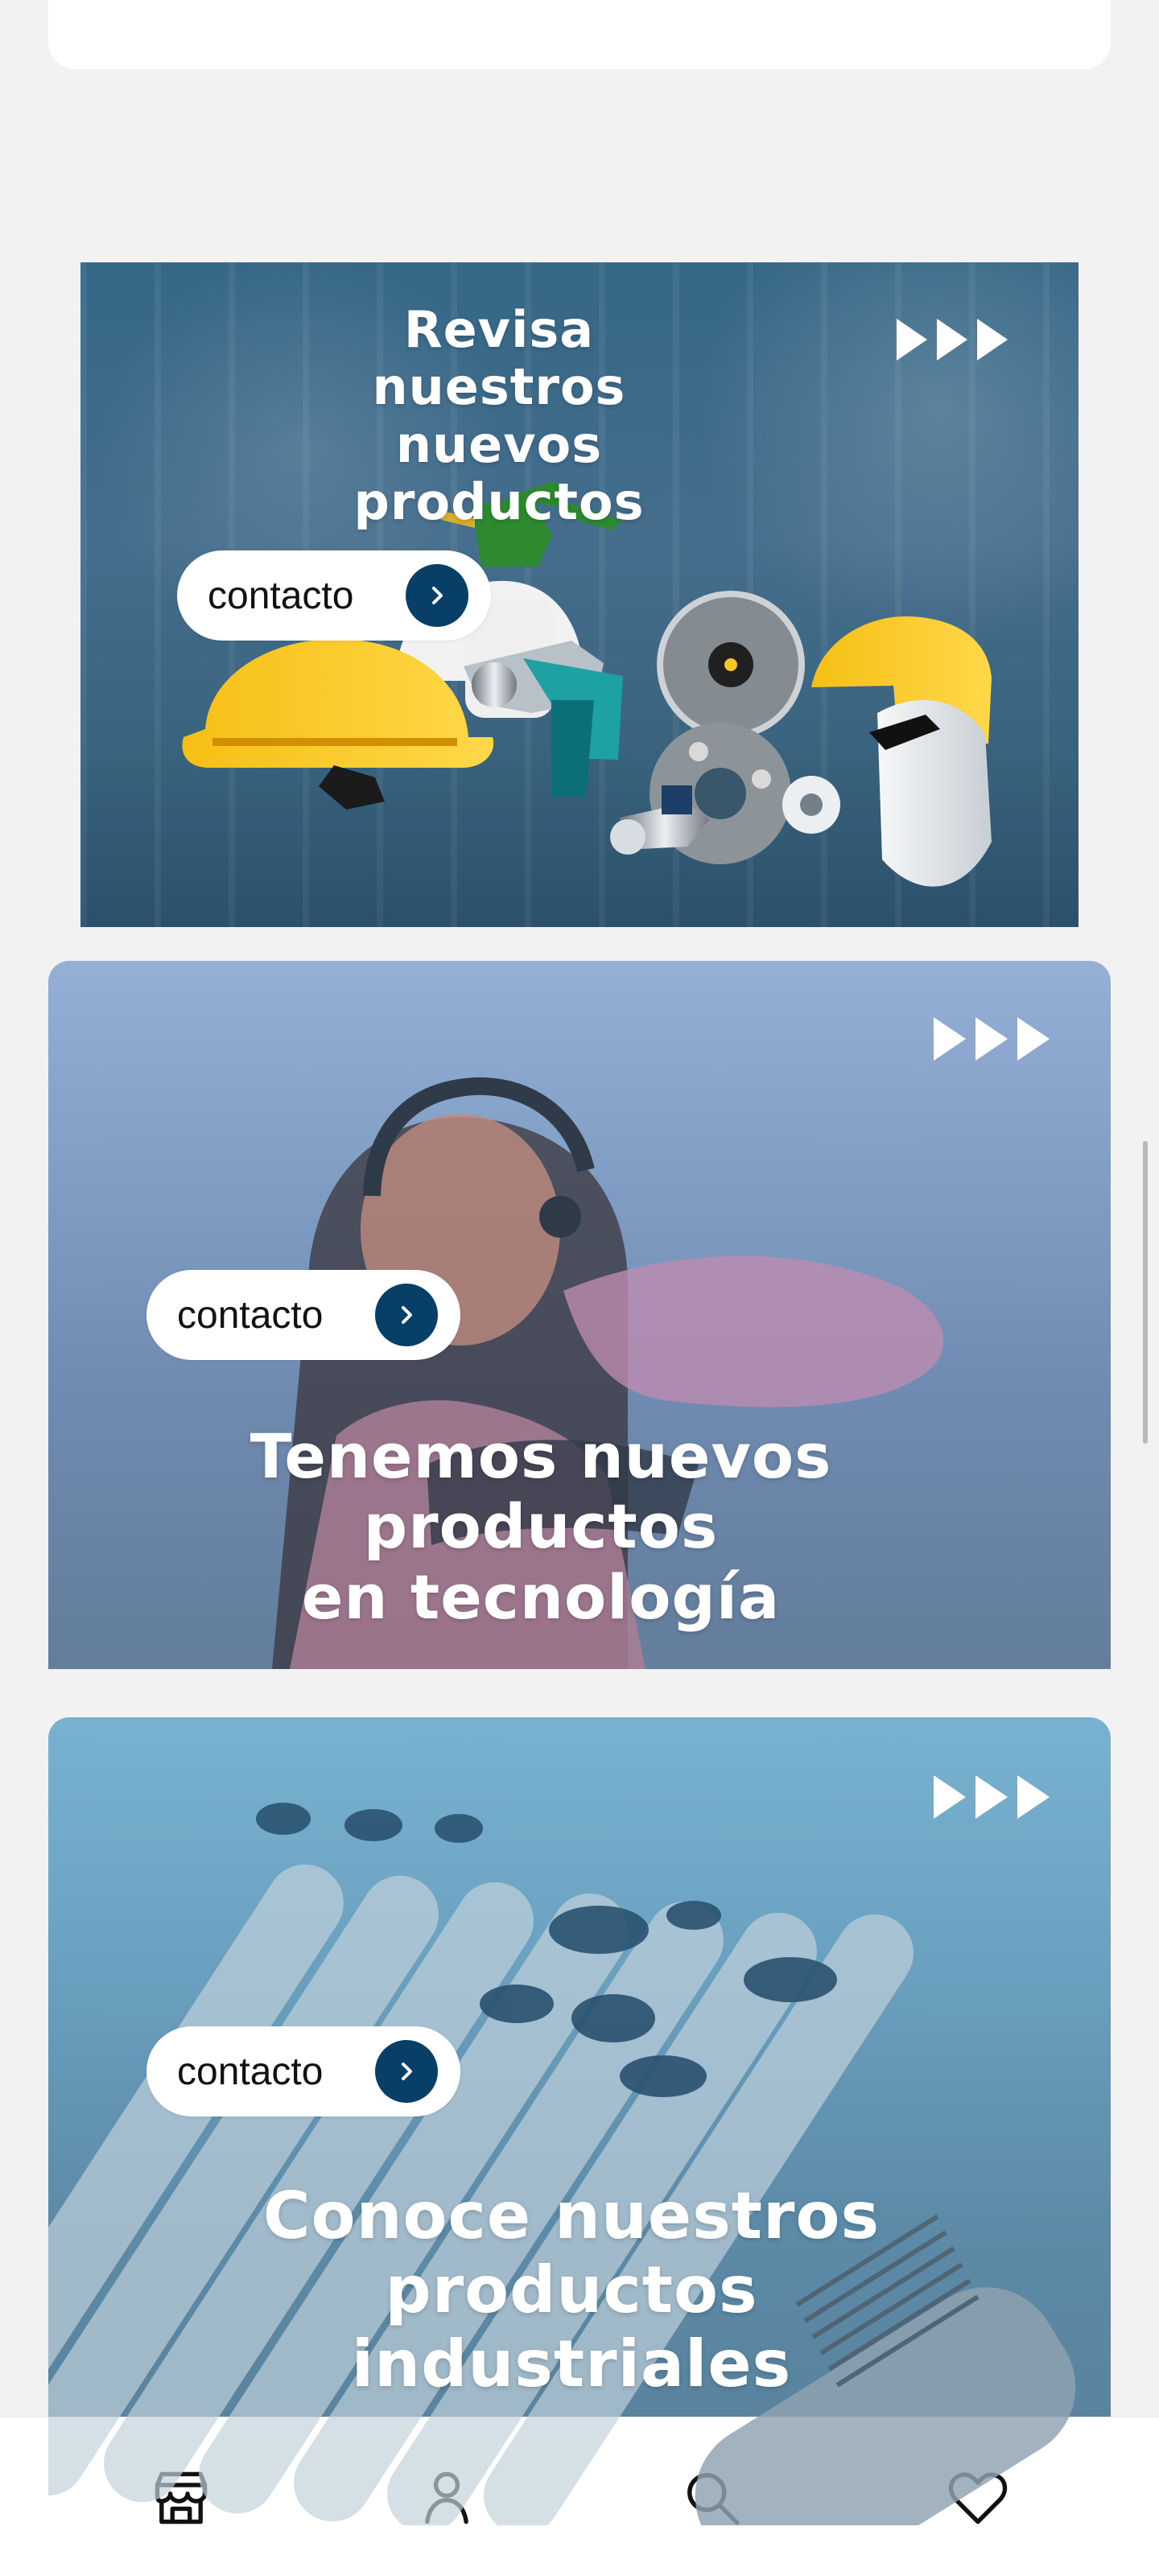  What do you see at coordinates (541, 1491) in the screenshot?
I see `banner-title-line-1: Tenemos nuevos productos` at bounding box center [541, 1491].